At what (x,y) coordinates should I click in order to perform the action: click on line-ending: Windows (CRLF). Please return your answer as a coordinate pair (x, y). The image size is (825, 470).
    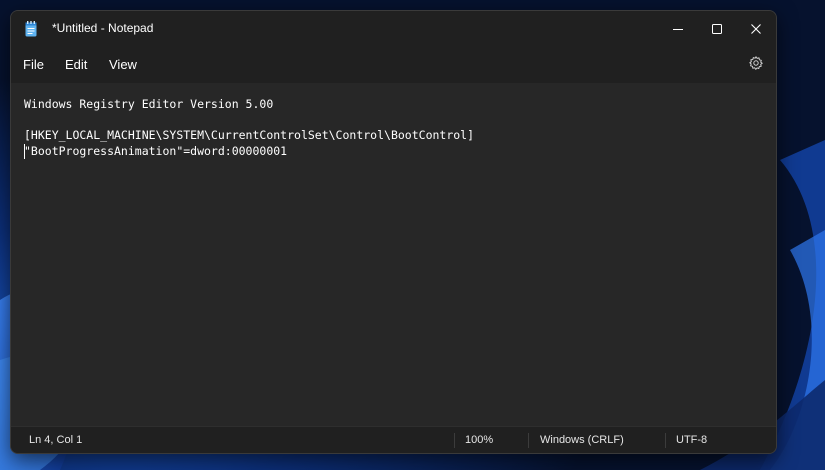
    Looking at the image, I should click on (582, 440).